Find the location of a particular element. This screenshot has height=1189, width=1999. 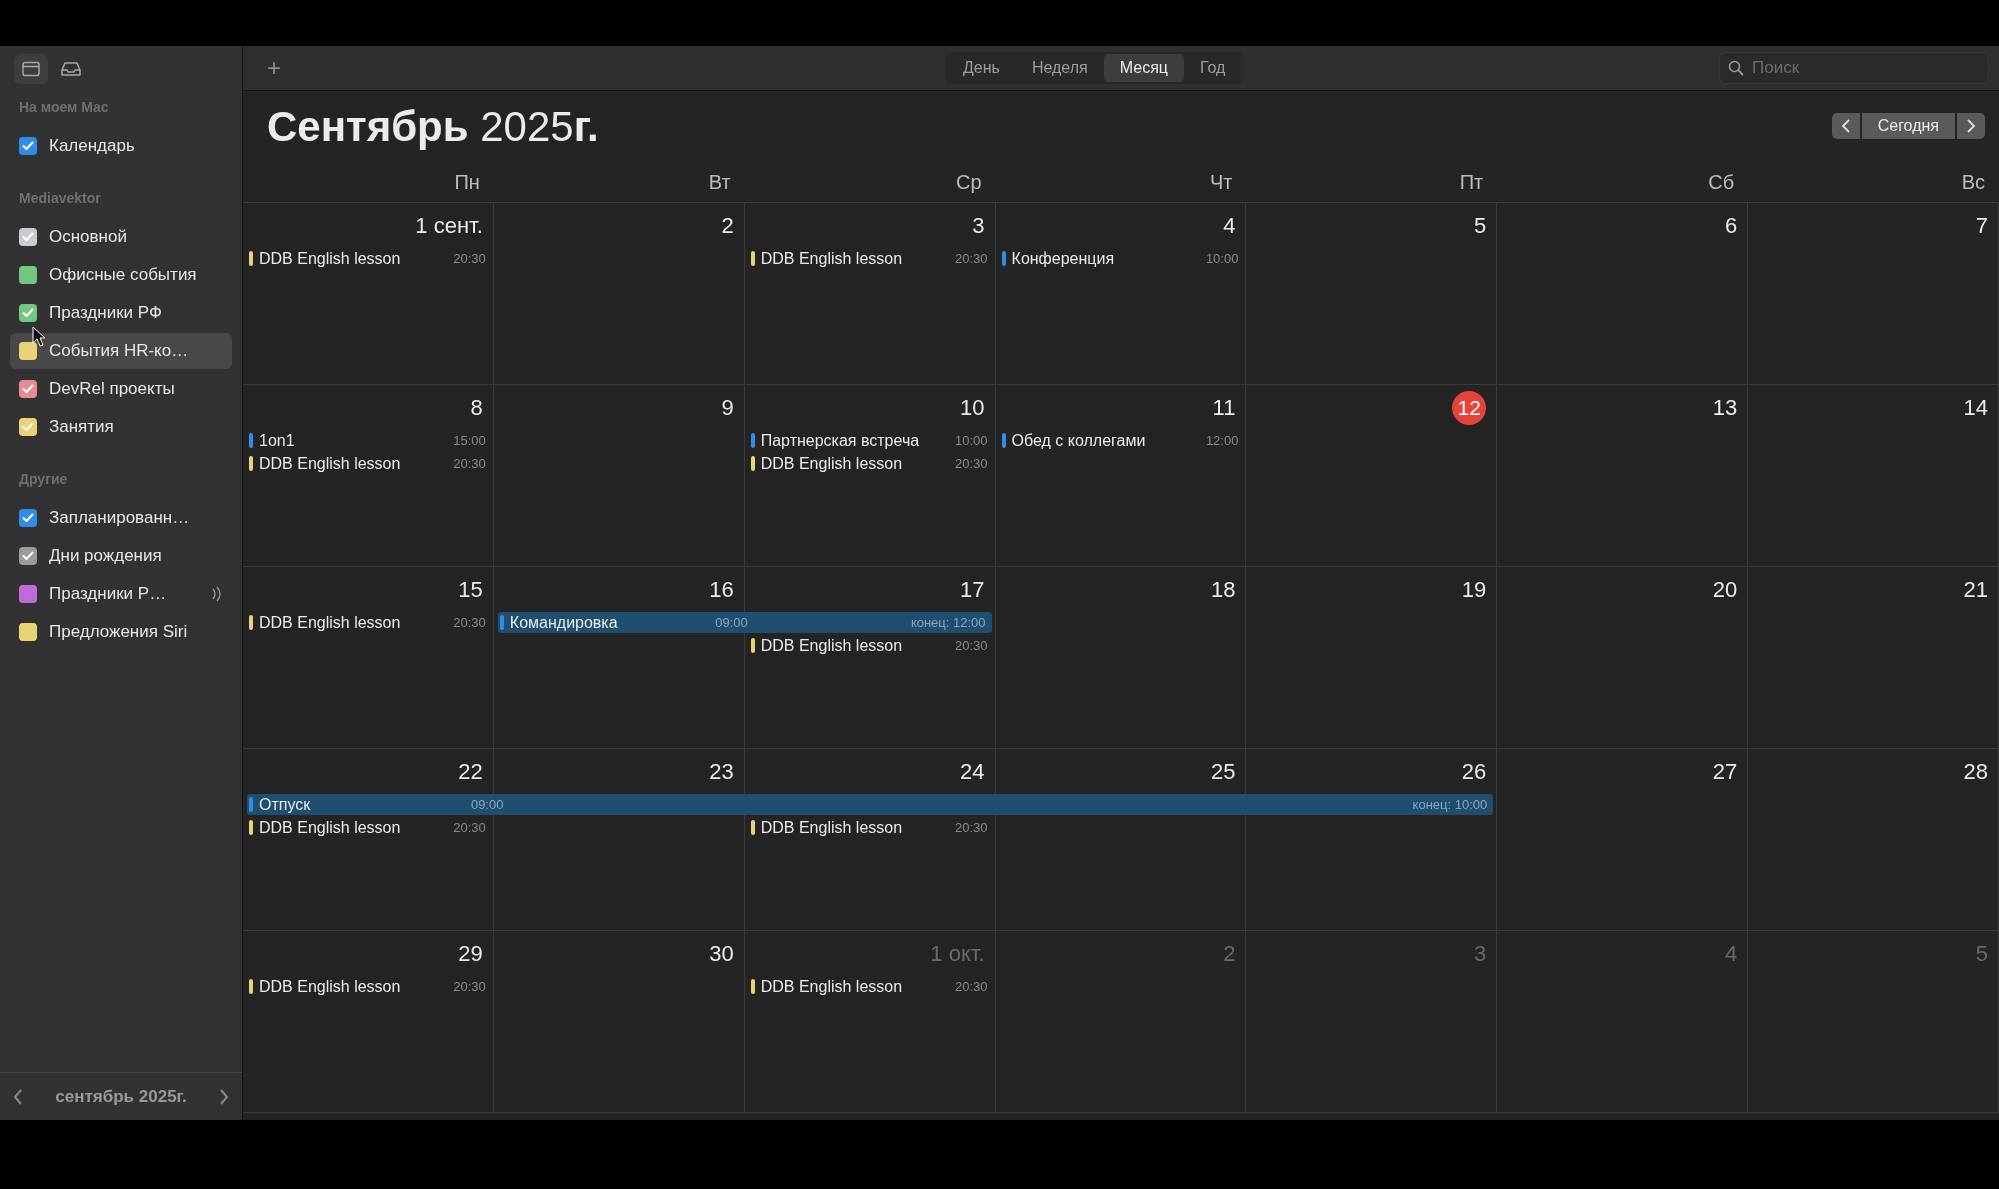

calendar-list-item: Офисные события is located at coordinates (121, 275).